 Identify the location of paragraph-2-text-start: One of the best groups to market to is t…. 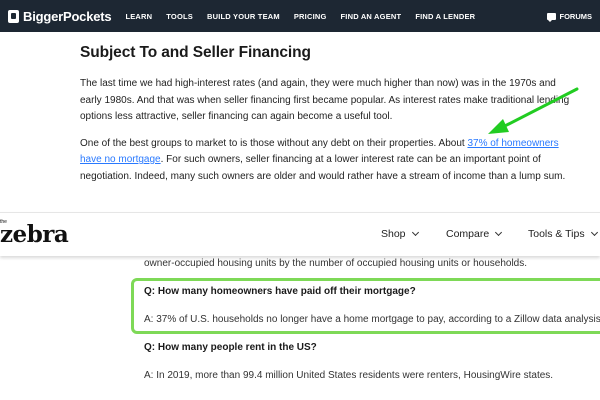
(274, 143).